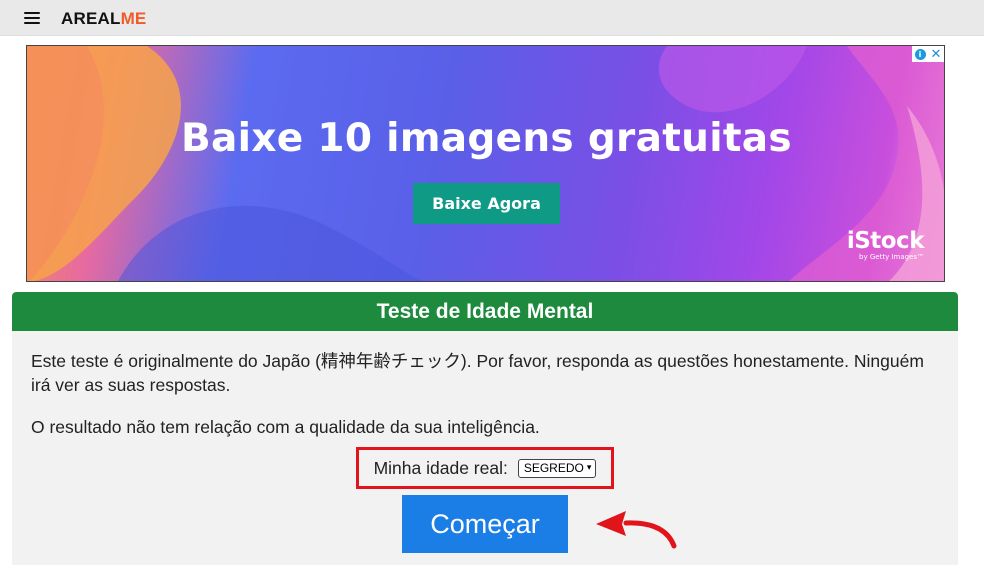 This screenshot has height=565, width=984. Describe the element at coordinates (936, 54) in the screenshot. I see `ad-close-icon: ✕` at that location.